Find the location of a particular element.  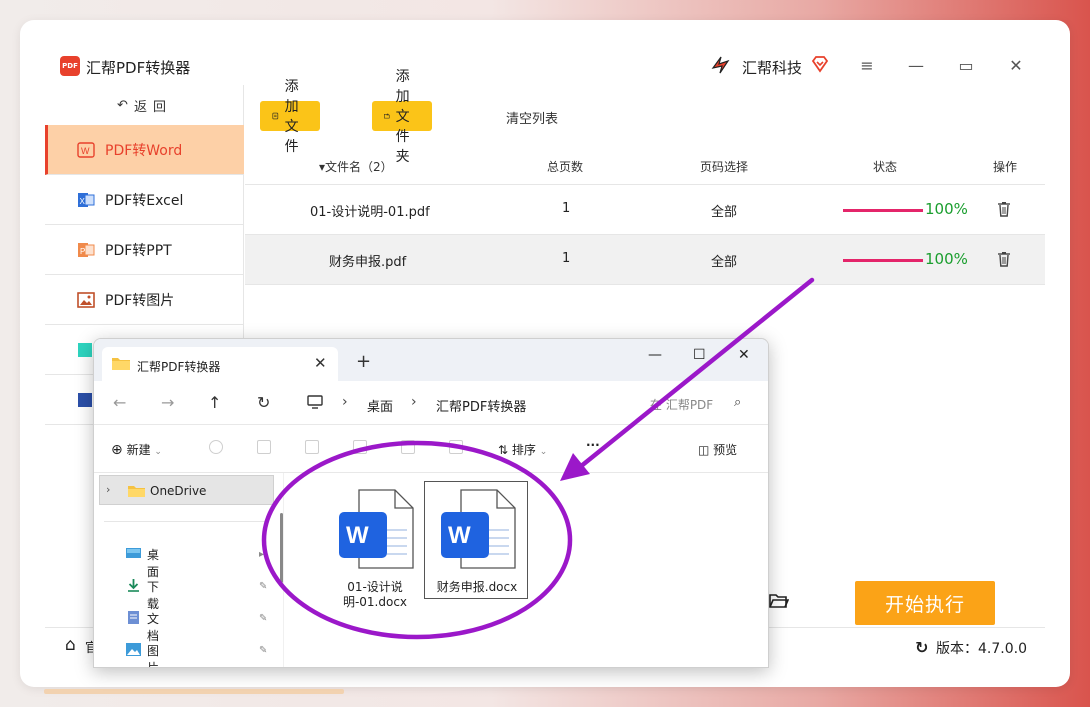

nav-label: 文档 is located at coordinates (153, 627).